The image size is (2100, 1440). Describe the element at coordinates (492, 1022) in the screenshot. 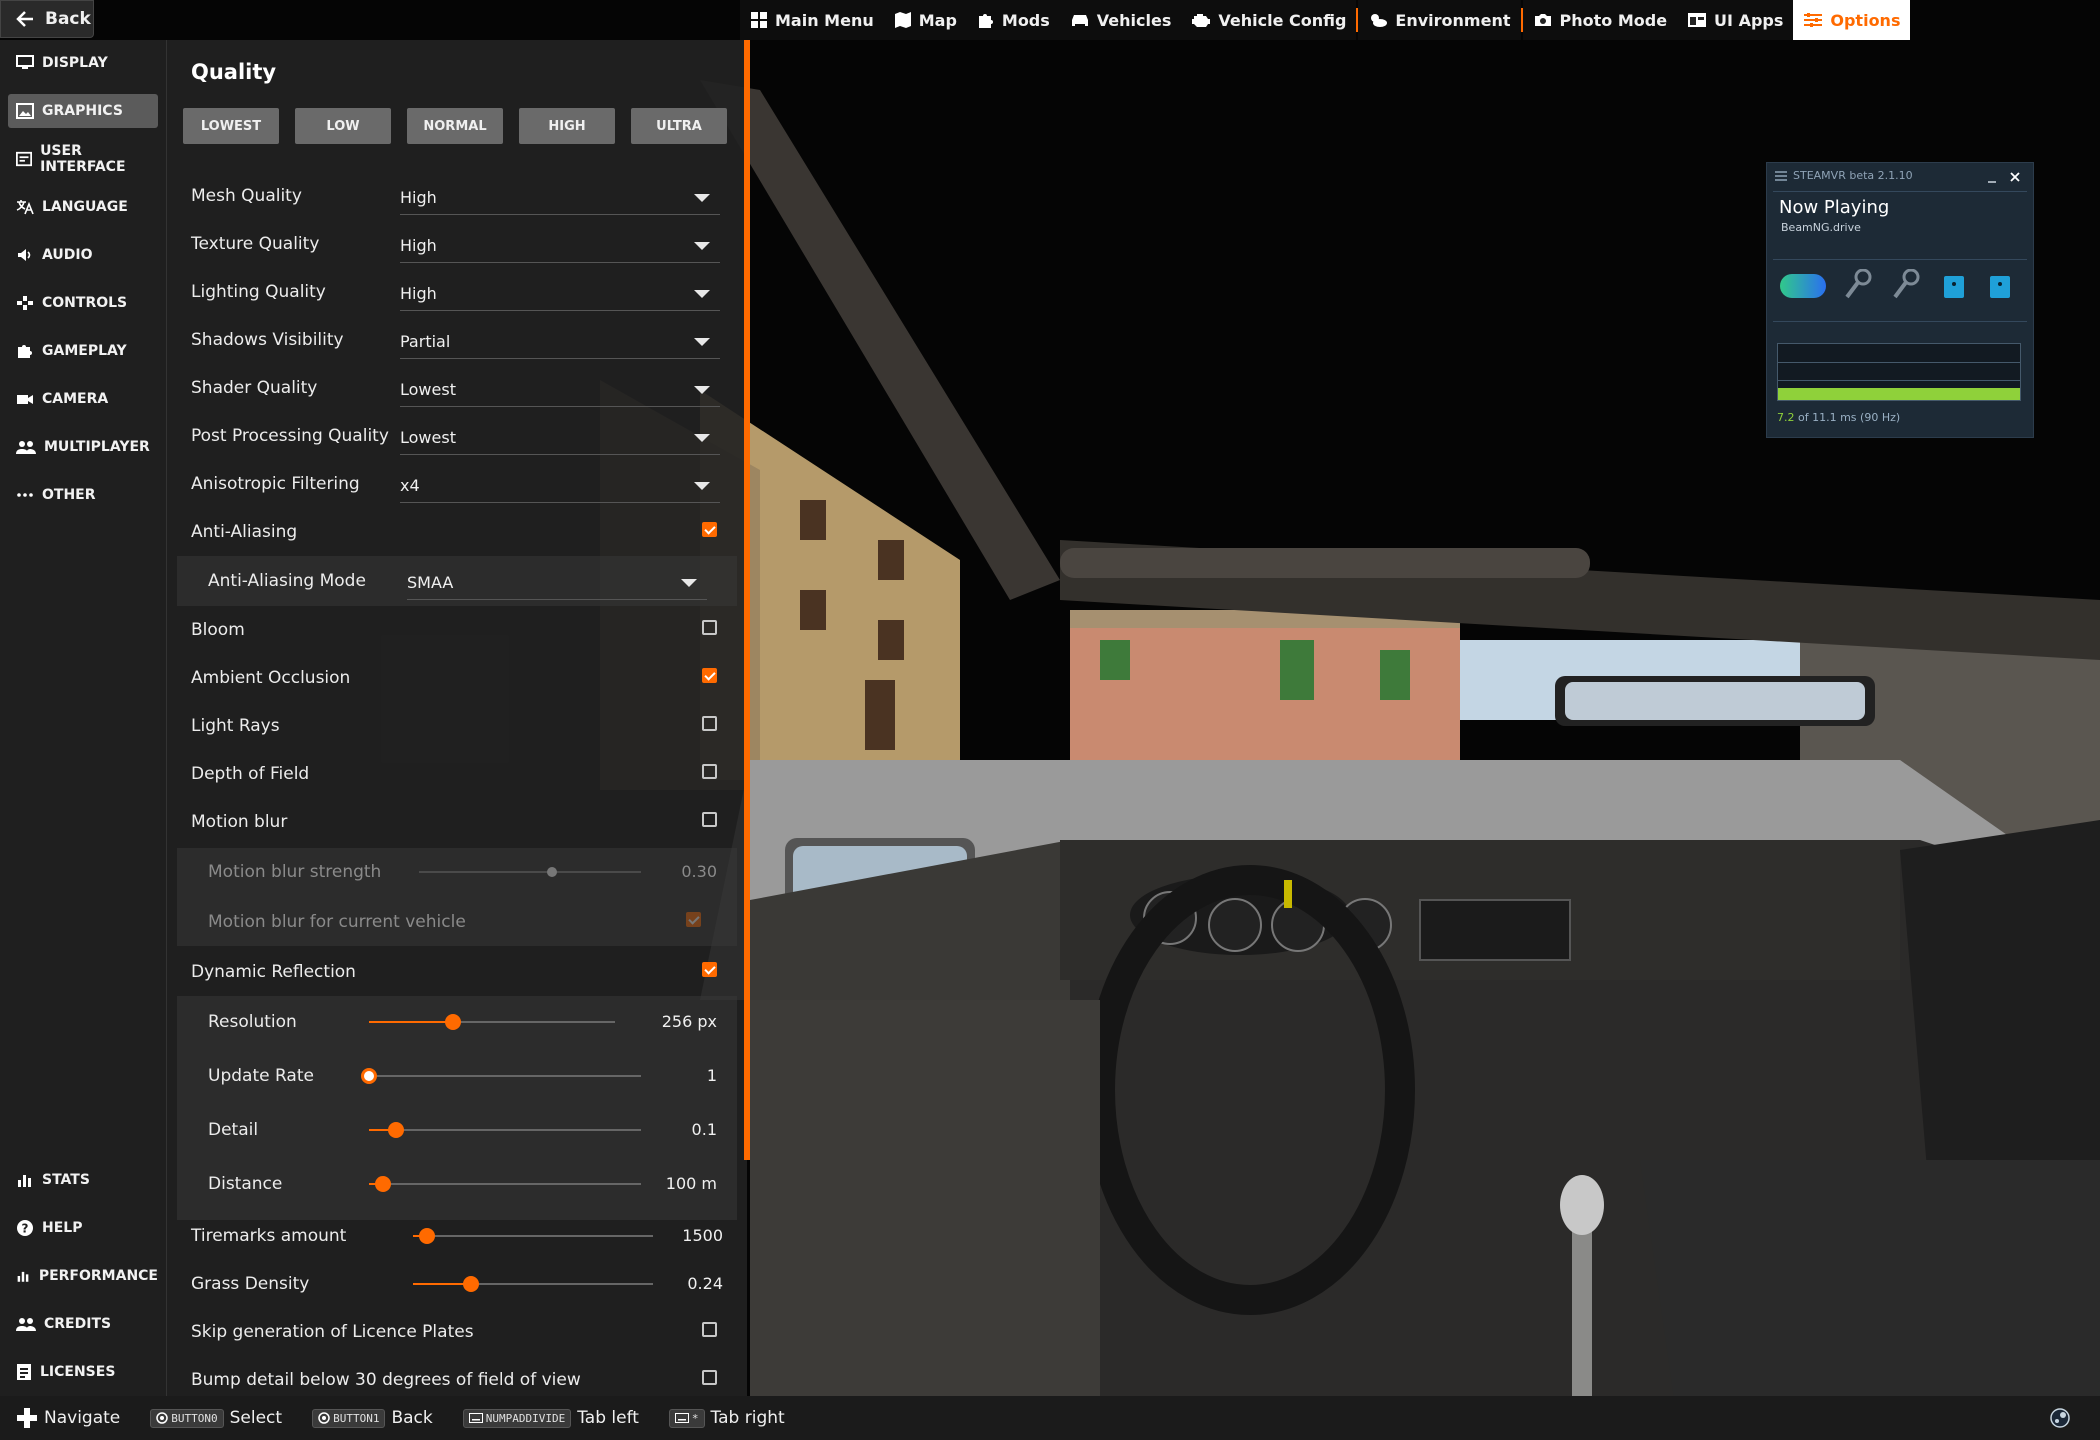

I see `reflection-resolution-slider` at that location.